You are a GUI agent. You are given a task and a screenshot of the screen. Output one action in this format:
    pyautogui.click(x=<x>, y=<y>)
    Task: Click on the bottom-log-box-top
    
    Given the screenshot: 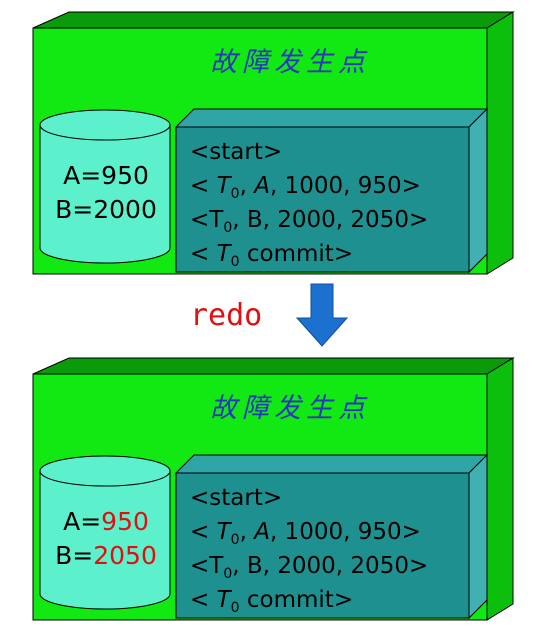 What is the action you would take?
    pyautogui.click(x=331, y=464)
    